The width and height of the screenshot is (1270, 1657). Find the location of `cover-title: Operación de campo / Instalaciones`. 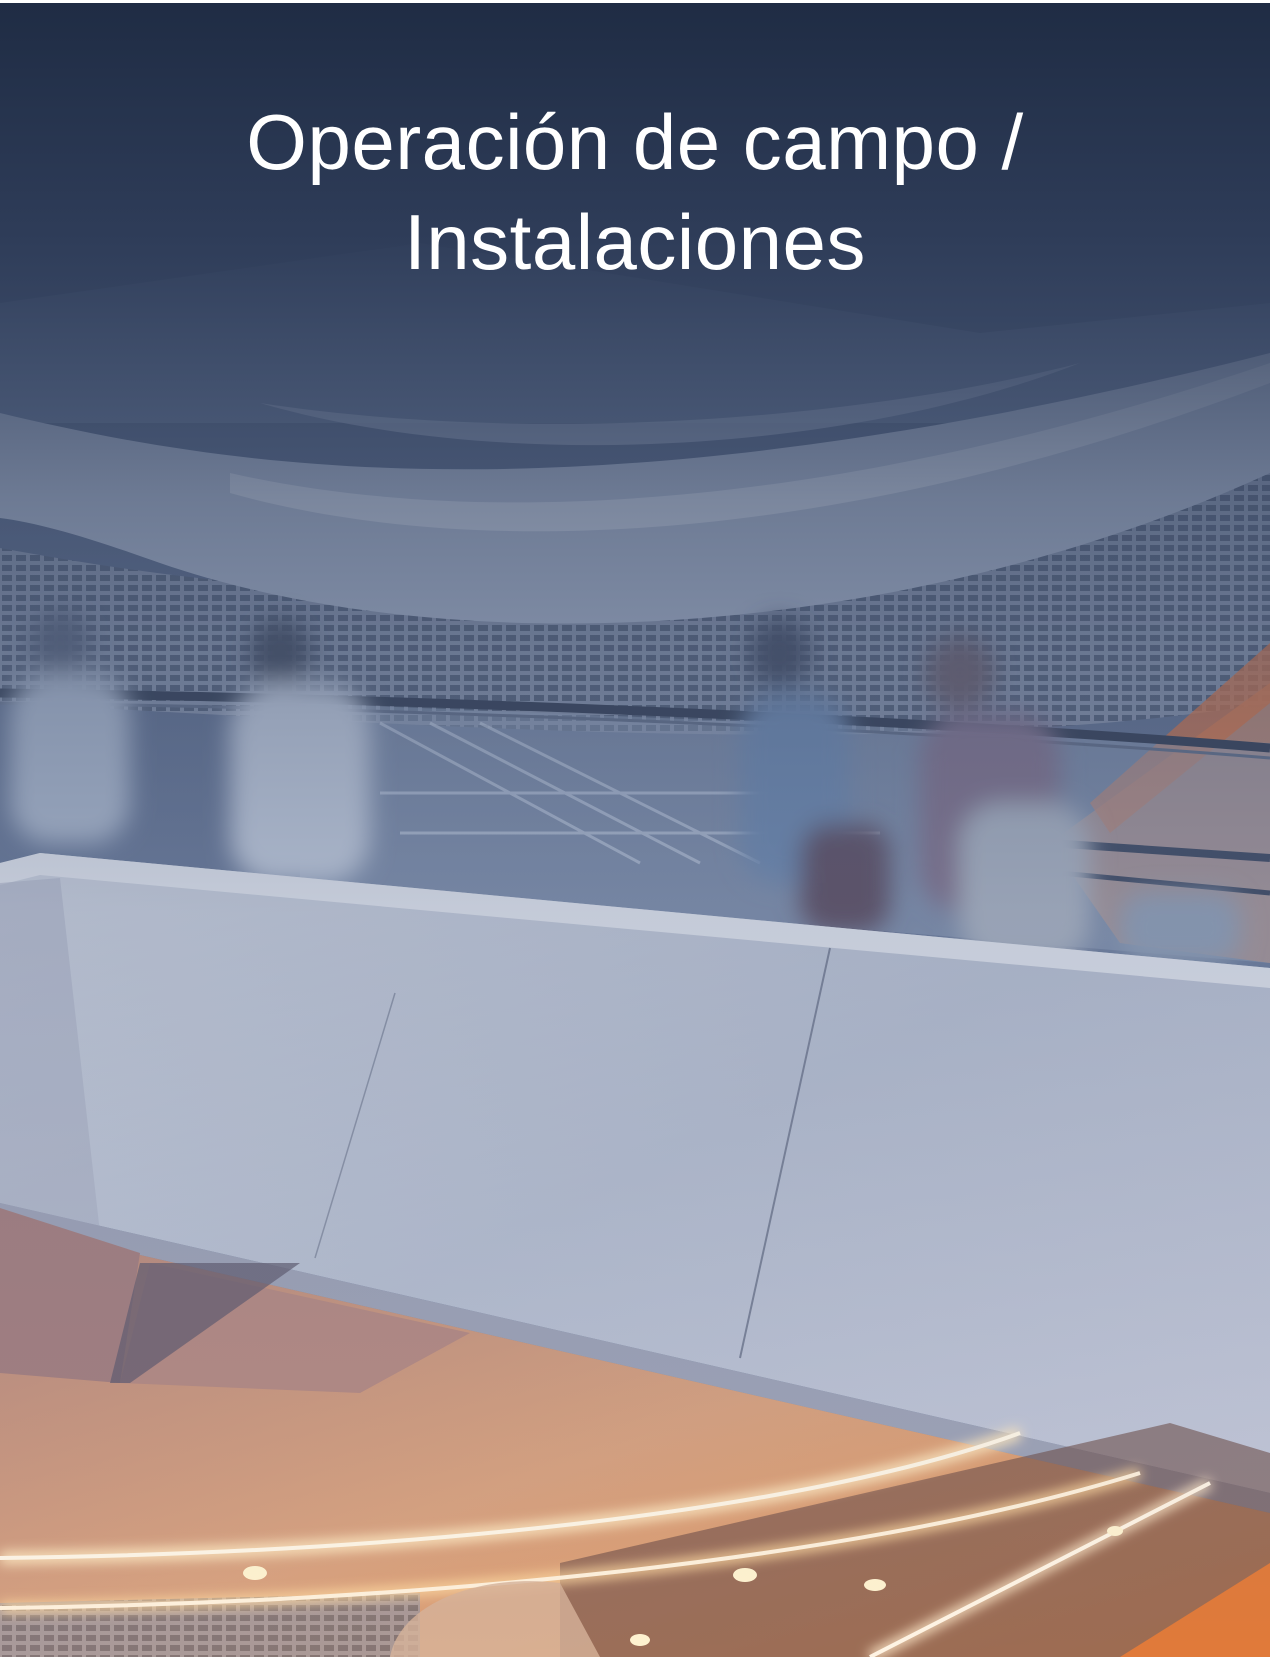

cover-title: Operación de campo / Instalaciones is located at coordinates (635, 192).